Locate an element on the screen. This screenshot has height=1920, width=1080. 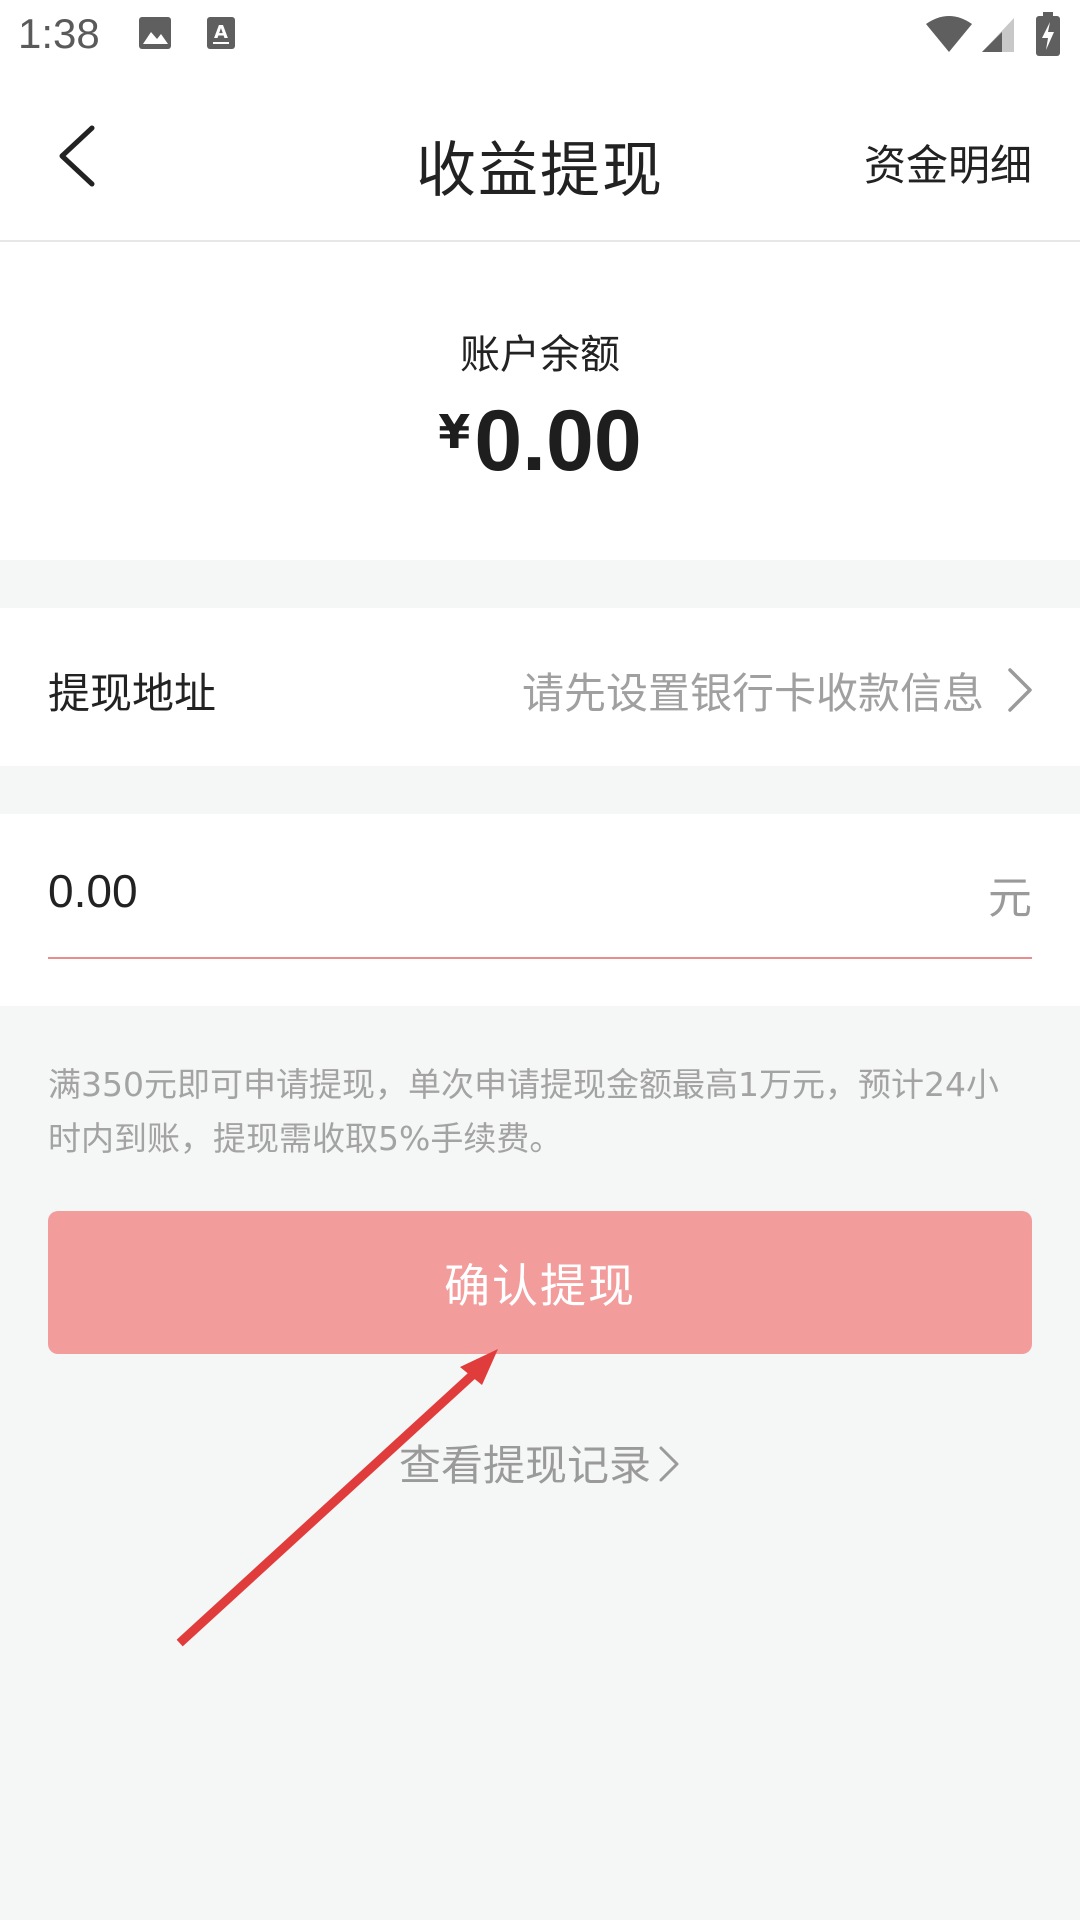
amount-unit: 元 is located at coordinates (1010, 898).